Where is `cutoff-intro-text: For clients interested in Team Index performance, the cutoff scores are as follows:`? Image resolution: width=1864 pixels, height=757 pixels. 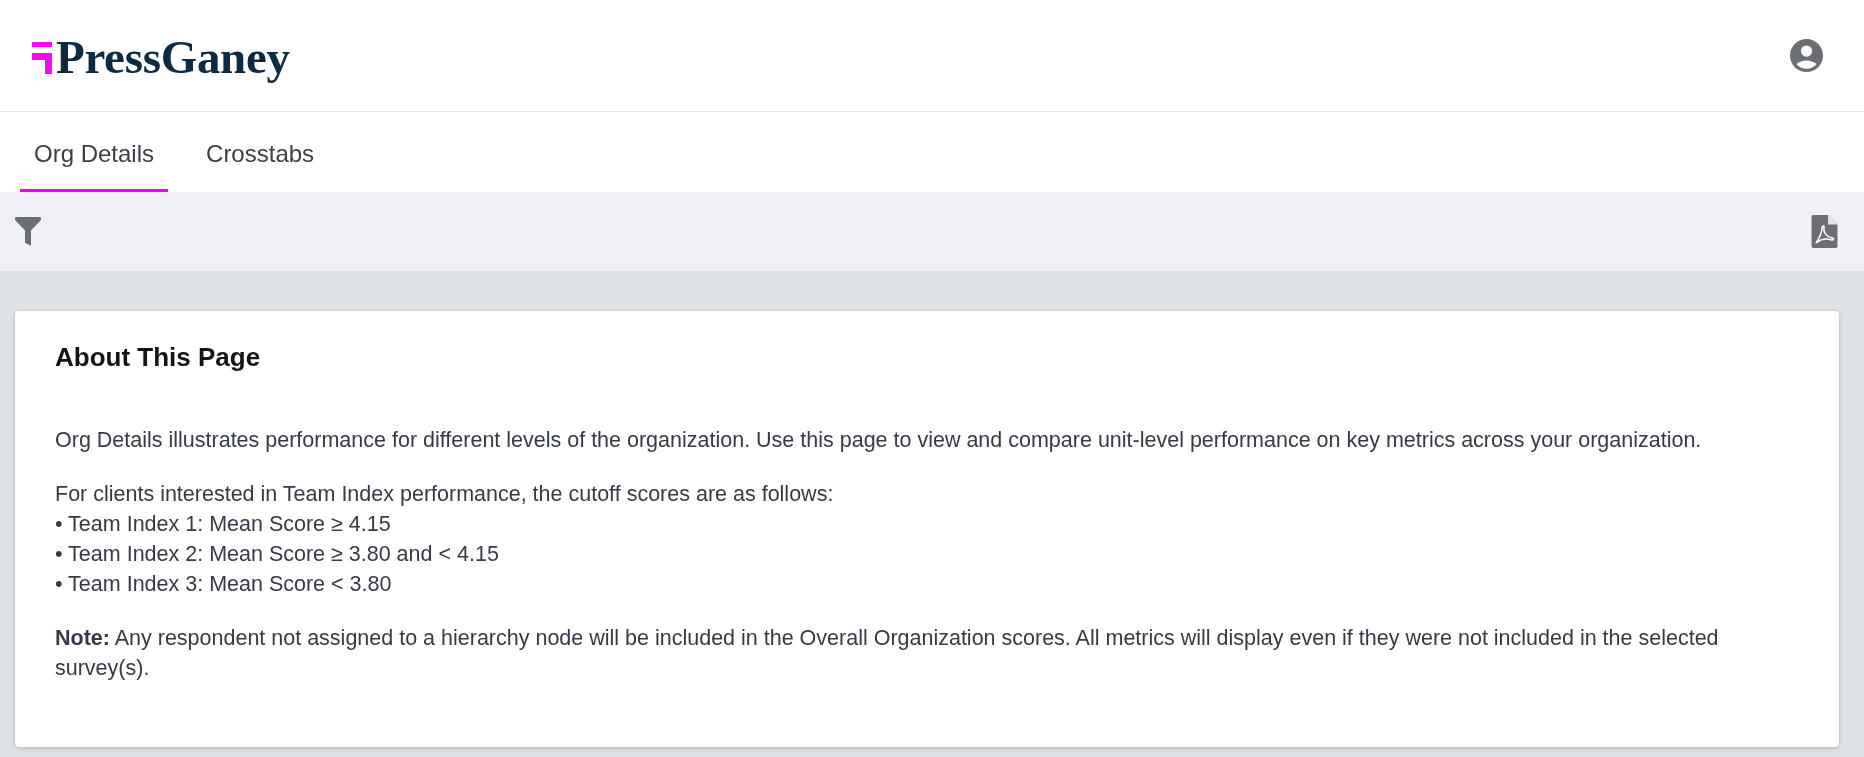 cutoff-intro-text: For clients interested in Team Index performance, the cutoff scores are as follows: is located at coordinates (445, 494).